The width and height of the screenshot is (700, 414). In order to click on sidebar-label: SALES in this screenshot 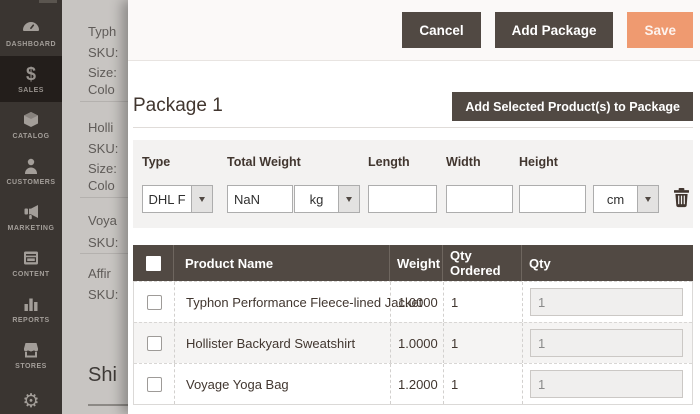, I will do `click(31, 90)`.